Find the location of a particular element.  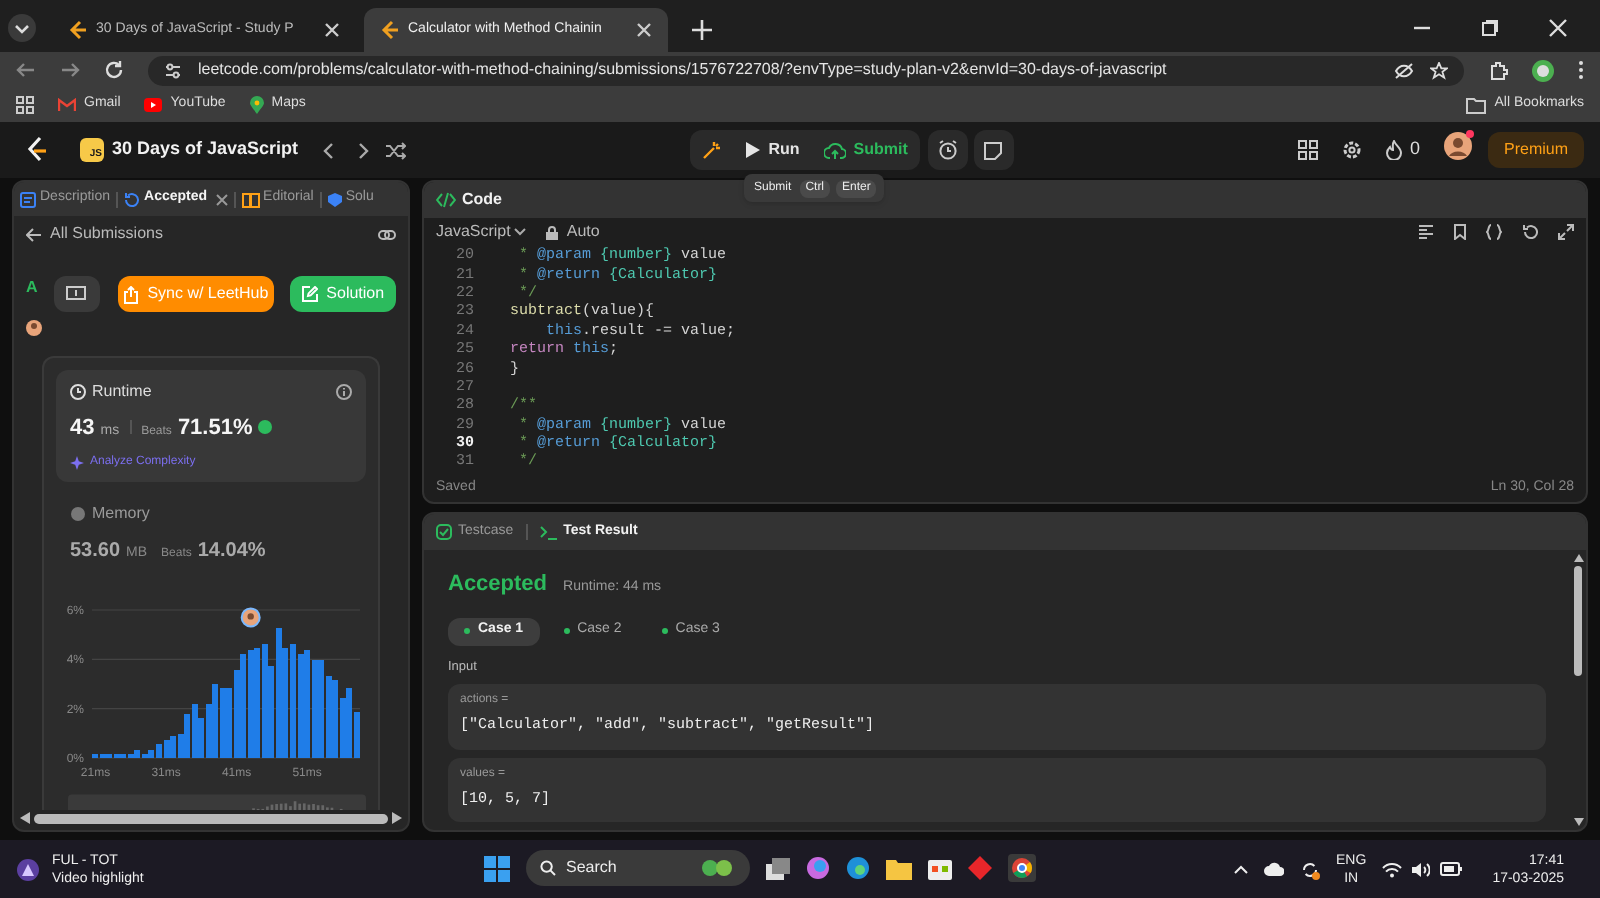

tab-list-icon is located at coordinates (22, 28).